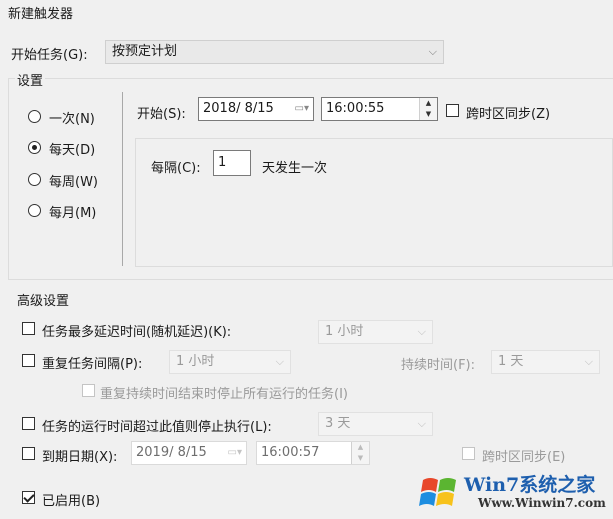 The height and width of the screenshot is (519, 613). Describe the element at coordinates (230, 362) in the screenshot. I see `repeat-interval-select: 1 小时 ⌵` at that location.